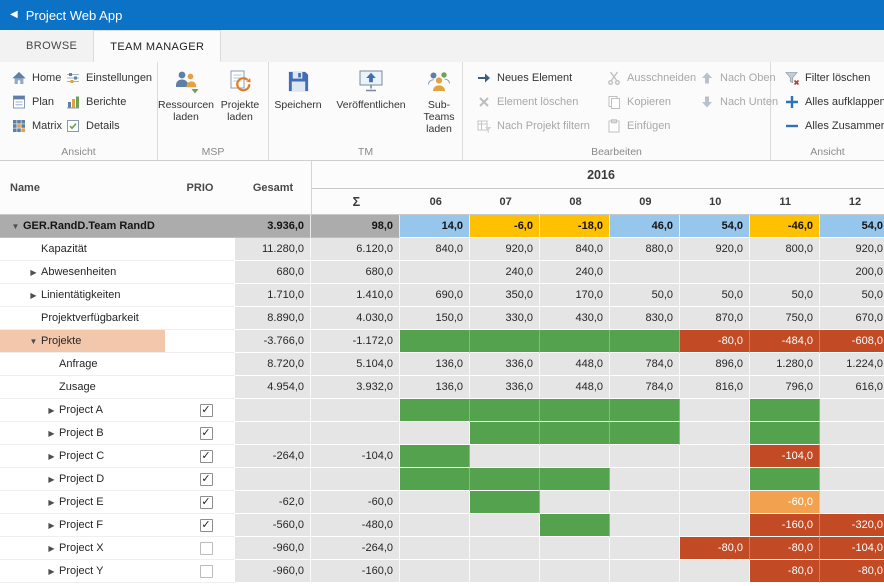 The image size is (884, 586). I want to click on sum-cell: 98,0, so click(355, 226).